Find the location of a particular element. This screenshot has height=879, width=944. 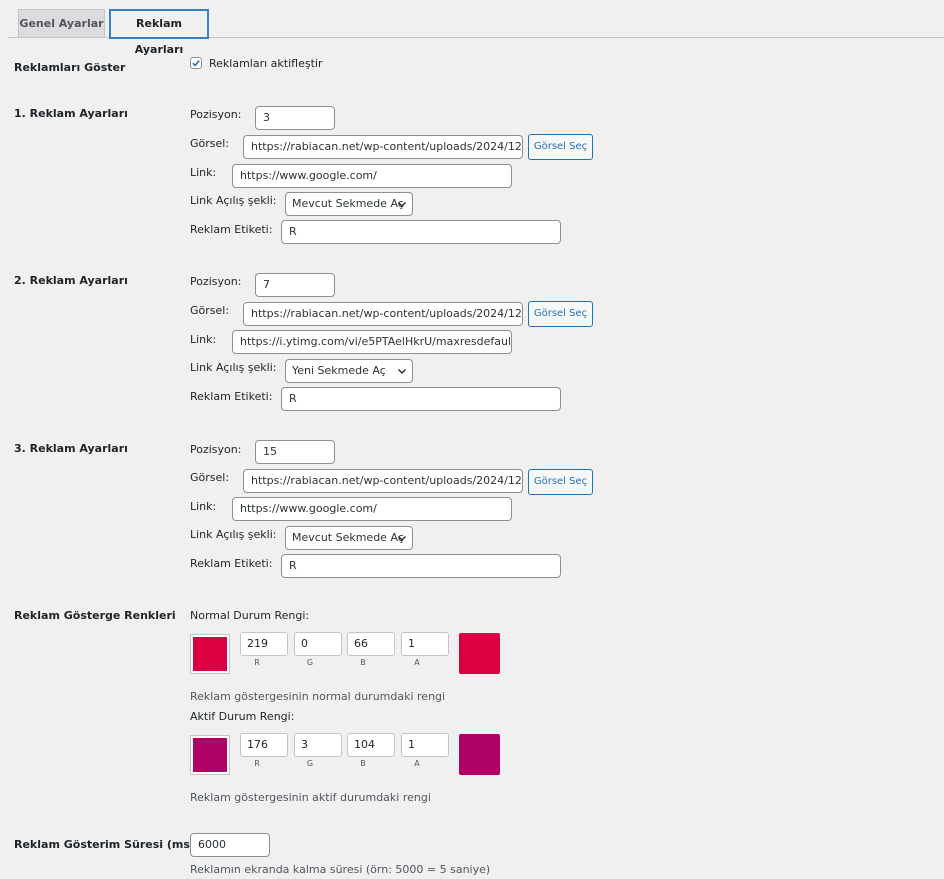

display-duration-label: Reklam Gösterim Süresi (ms) is located at coordinates (104, 844).